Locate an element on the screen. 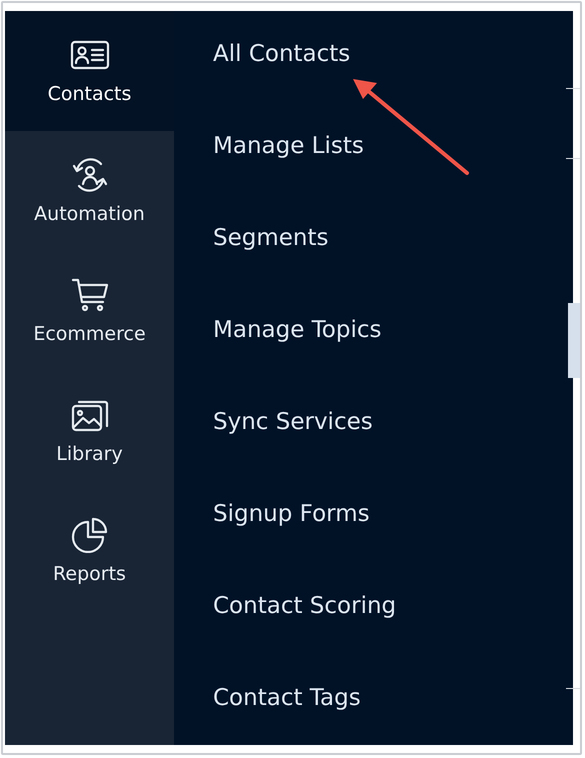 The image size is (585, 758). submenu-item: Manage Topics is located at coordinates (297, 330).